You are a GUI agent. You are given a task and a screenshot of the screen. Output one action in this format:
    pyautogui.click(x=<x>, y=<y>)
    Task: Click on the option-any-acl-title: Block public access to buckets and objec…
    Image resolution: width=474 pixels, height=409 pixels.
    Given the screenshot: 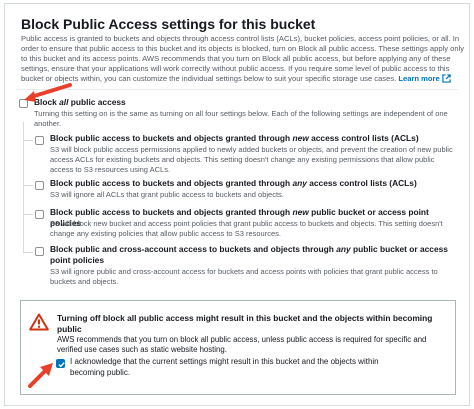 What is the action you would take?
    pyautogui.click(x=233, y=183)
    